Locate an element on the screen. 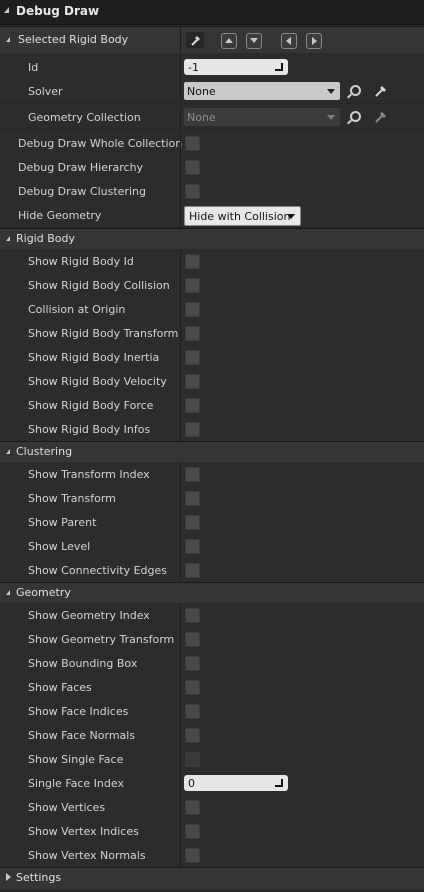 The image size is (424, 892). browse-geometry-collection-button is located at coordinates (358, 119).